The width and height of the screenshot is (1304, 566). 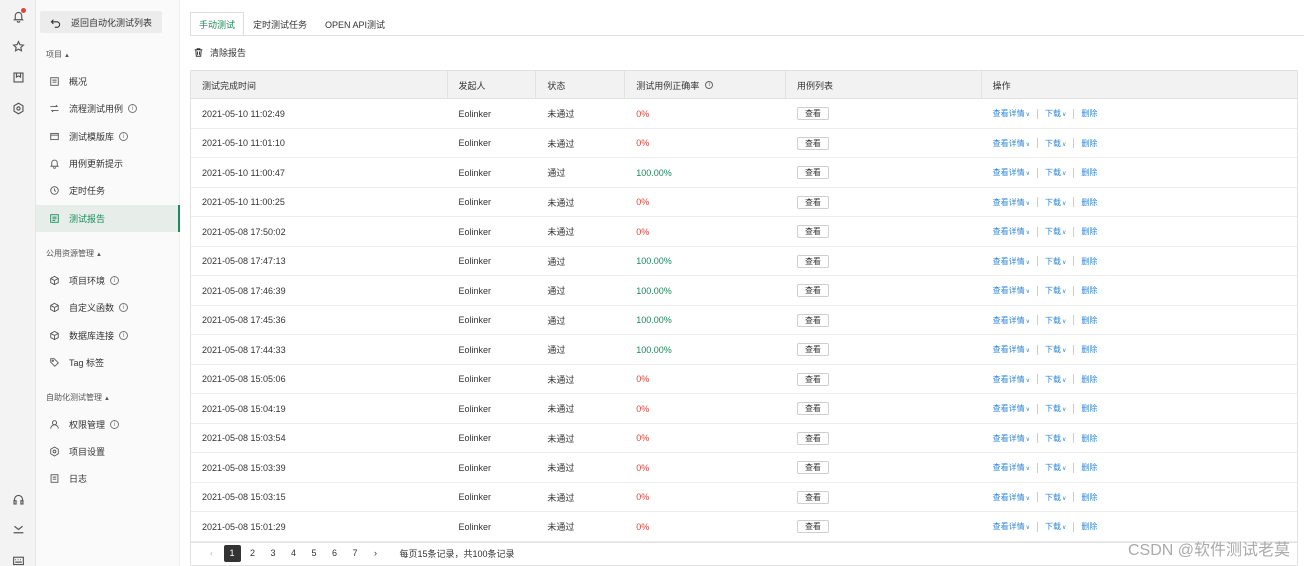 What do you see at coordinates (108, 190) in the screenshot?
I see `sidebar-item-scheduled-tasks: 定时任务` at bounding box center [108, 190].